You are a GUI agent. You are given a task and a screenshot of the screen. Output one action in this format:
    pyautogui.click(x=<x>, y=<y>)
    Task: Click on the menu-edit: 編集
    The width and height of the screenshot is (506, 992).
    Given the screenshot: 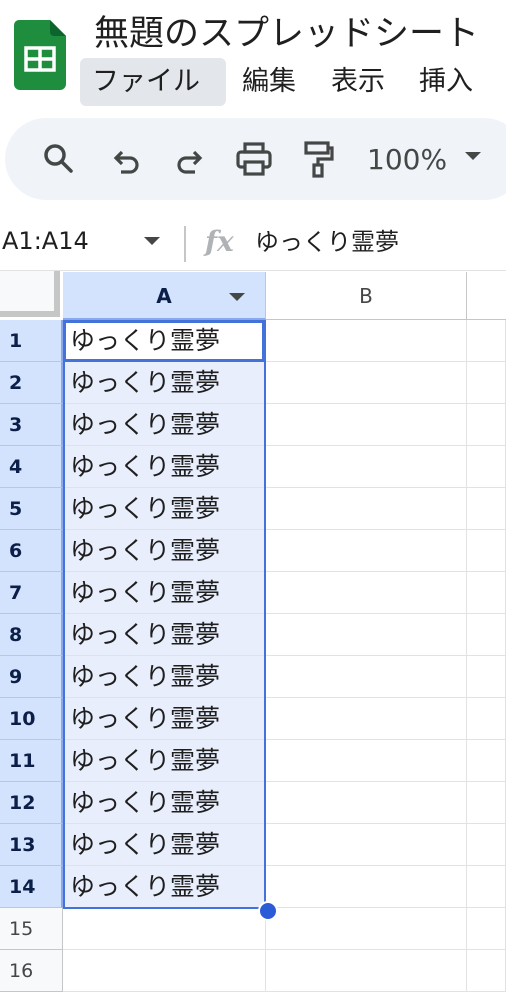 What is the action you would take?
    pyautogui.click(x=269, y=82)
    